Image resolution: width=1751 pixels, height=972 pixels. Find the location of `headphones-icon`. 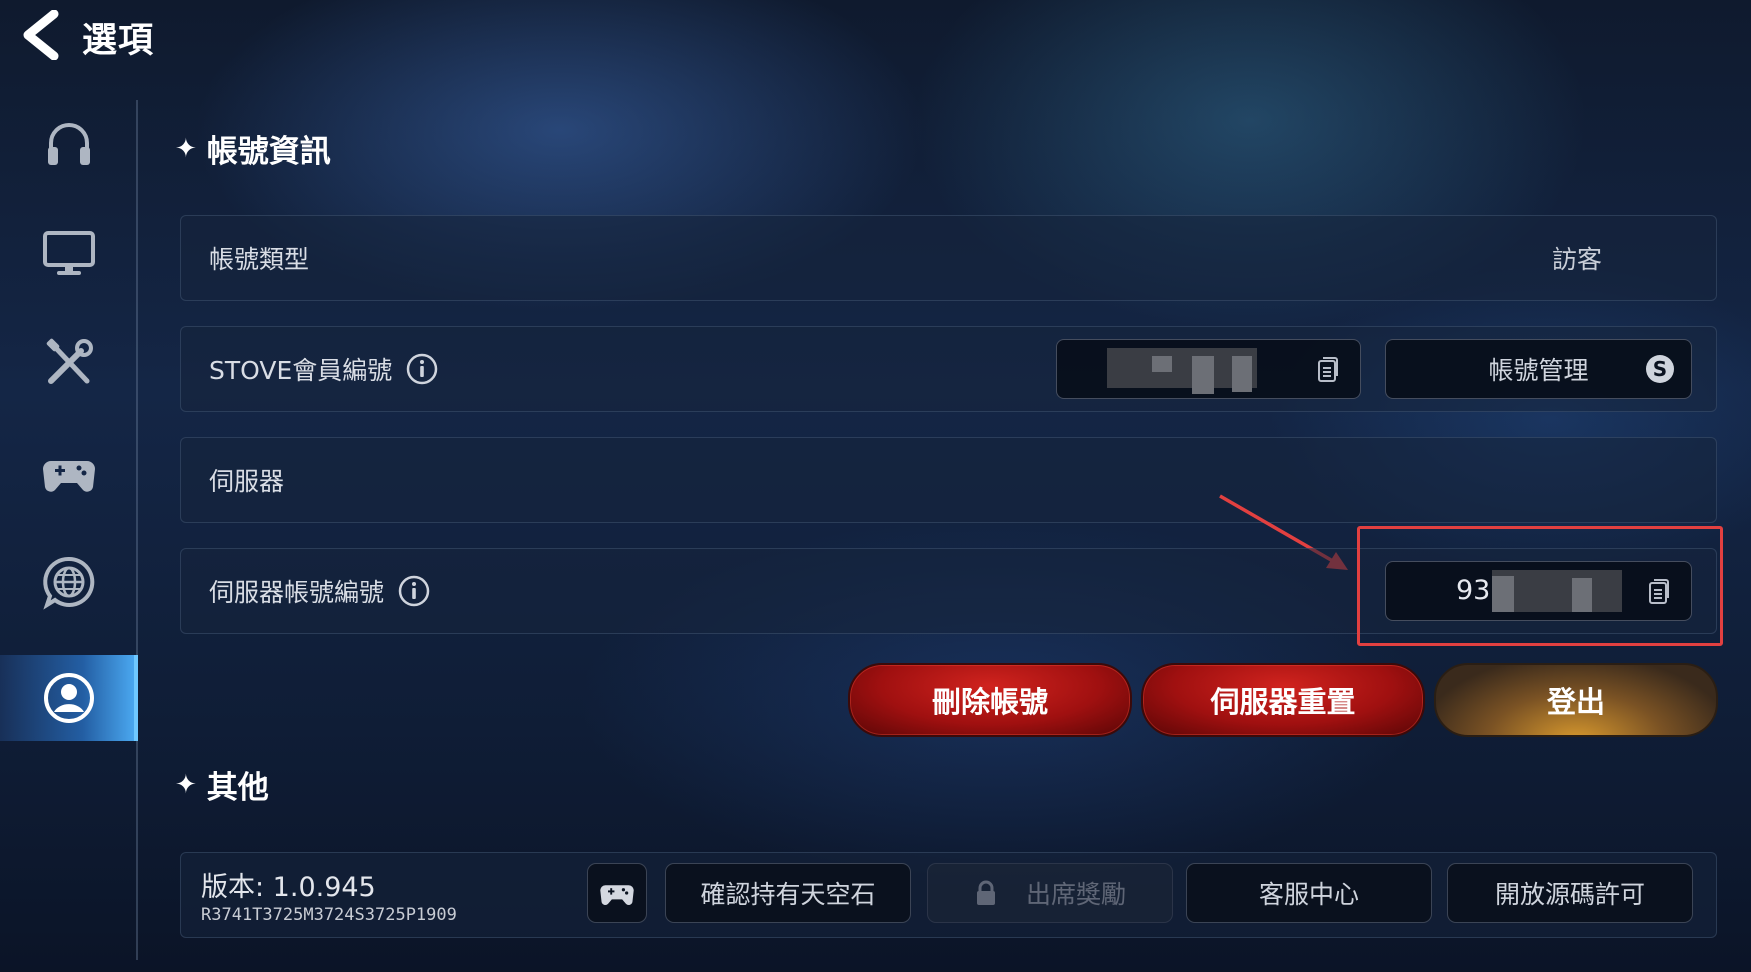

headphones-icon is located at coordinates (69, 144).